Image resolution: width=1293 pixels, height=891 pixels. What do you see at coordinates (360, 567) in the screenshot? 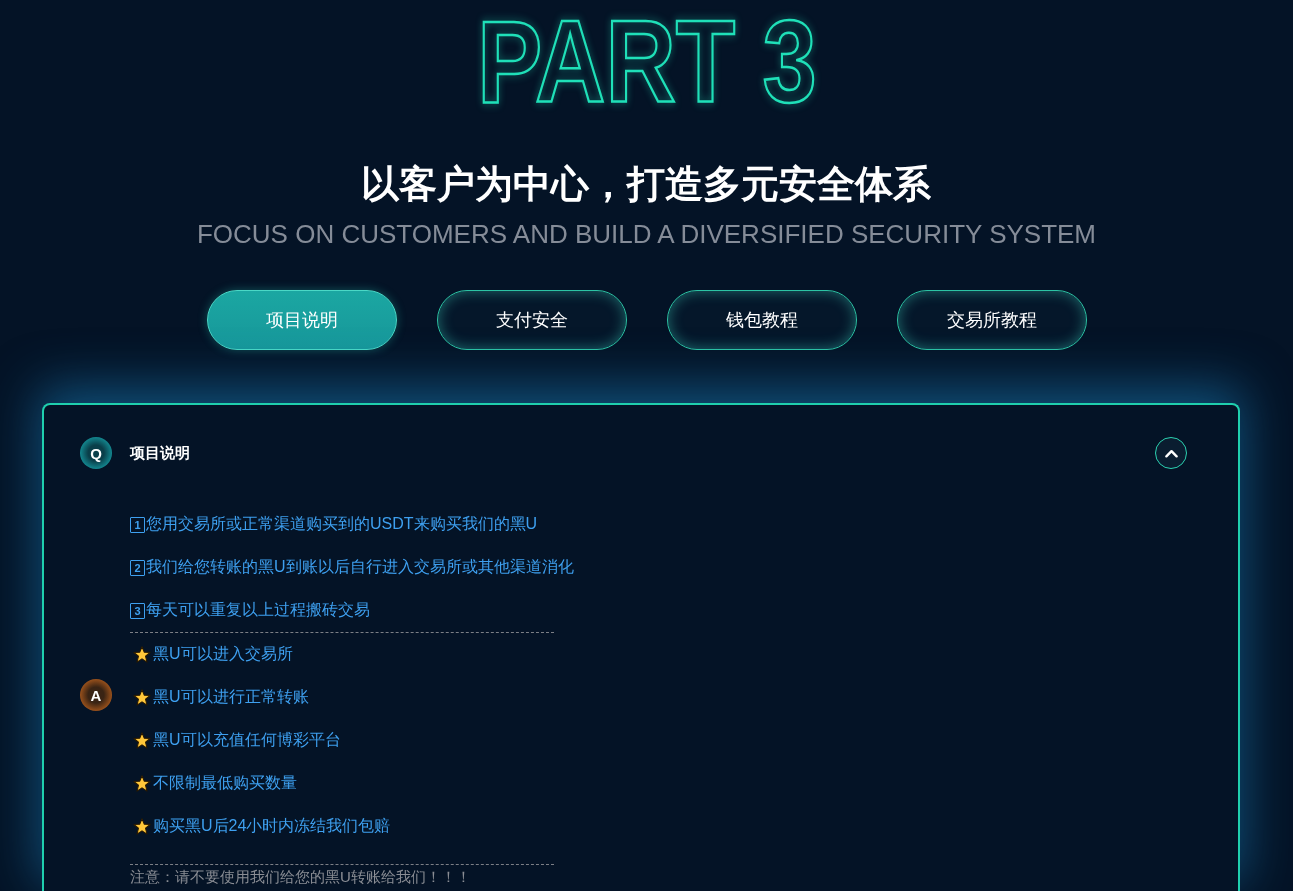
I see `step-text: 我们给您转账的黑U到账以后自行进入交易所或其他渠道消化` at bounding box center [360, 567].